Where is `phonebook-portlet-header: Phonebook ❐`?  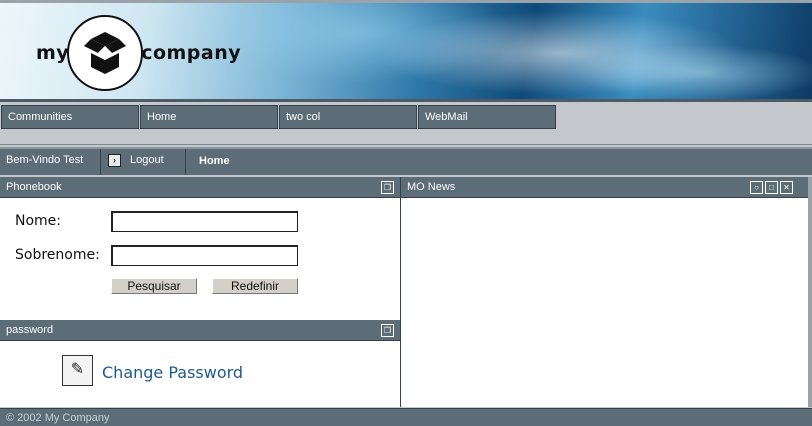
phonebook-portlet-header: Phonebook ❐ is located at coordinates (200, 187).